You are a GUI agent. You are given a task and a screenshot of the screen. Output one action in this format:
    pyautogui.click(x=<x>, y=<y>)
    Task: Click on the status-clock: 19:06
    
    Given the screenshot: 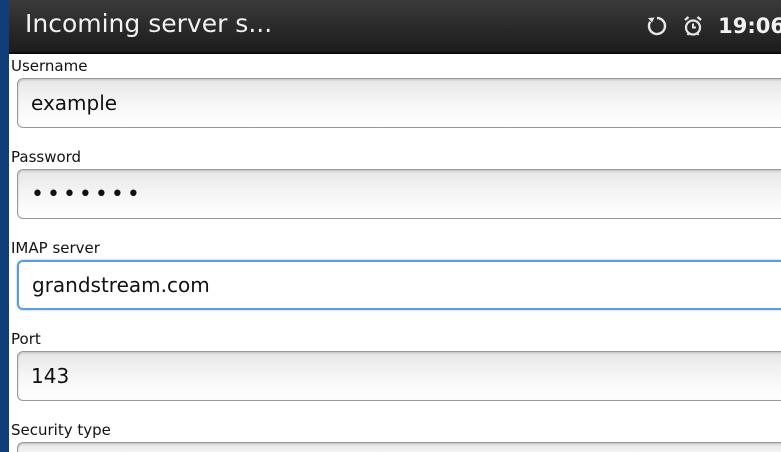 What is the action you would take?
    pyautogui.click(x=749, y=26)
    